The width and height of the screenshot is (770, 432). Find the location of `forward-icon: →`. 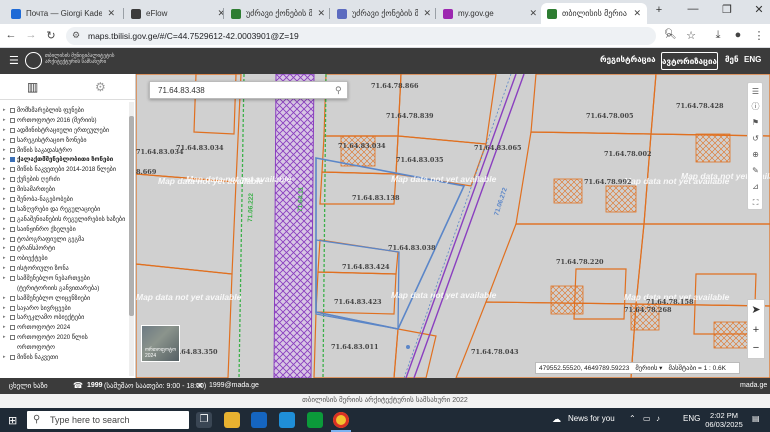

forward-icon: → is located at coordinates (31, 35).